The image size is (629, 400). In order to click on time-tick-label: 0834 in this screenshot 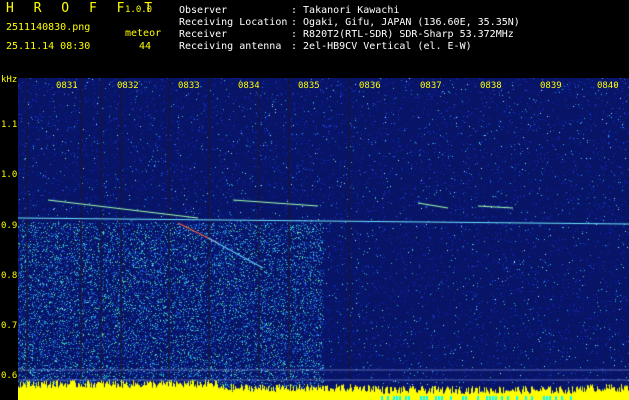, I will do `click(249, 86)`.